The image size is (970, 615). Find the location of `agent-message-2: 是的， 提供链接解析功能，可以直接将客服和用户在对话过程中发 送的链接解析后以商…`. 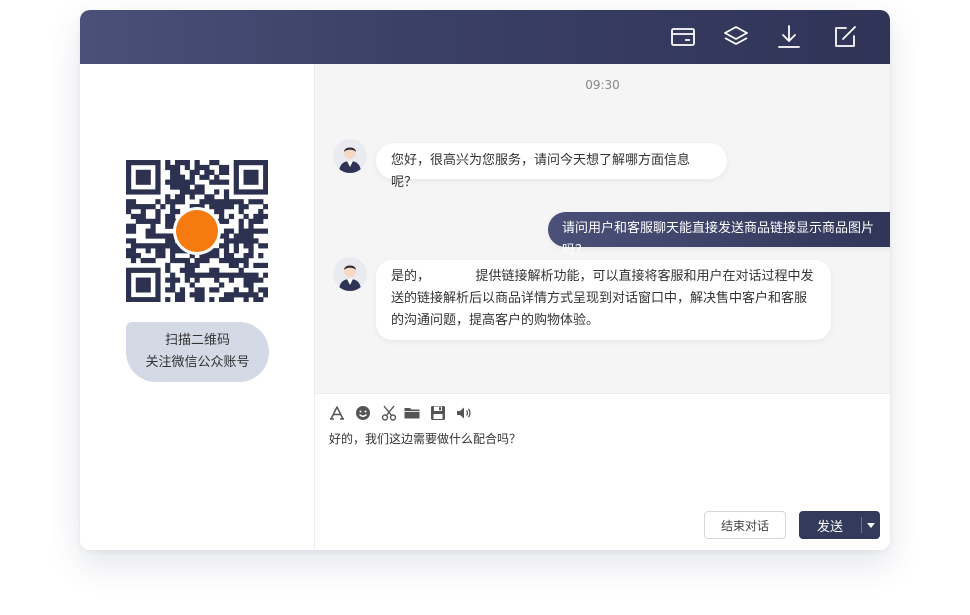

agent-message-2: 是的， 提供链接解析功能，可以直接将客服和用户在对话过程中发 送的链接解析后以商… is located at coordinates (603, 300).